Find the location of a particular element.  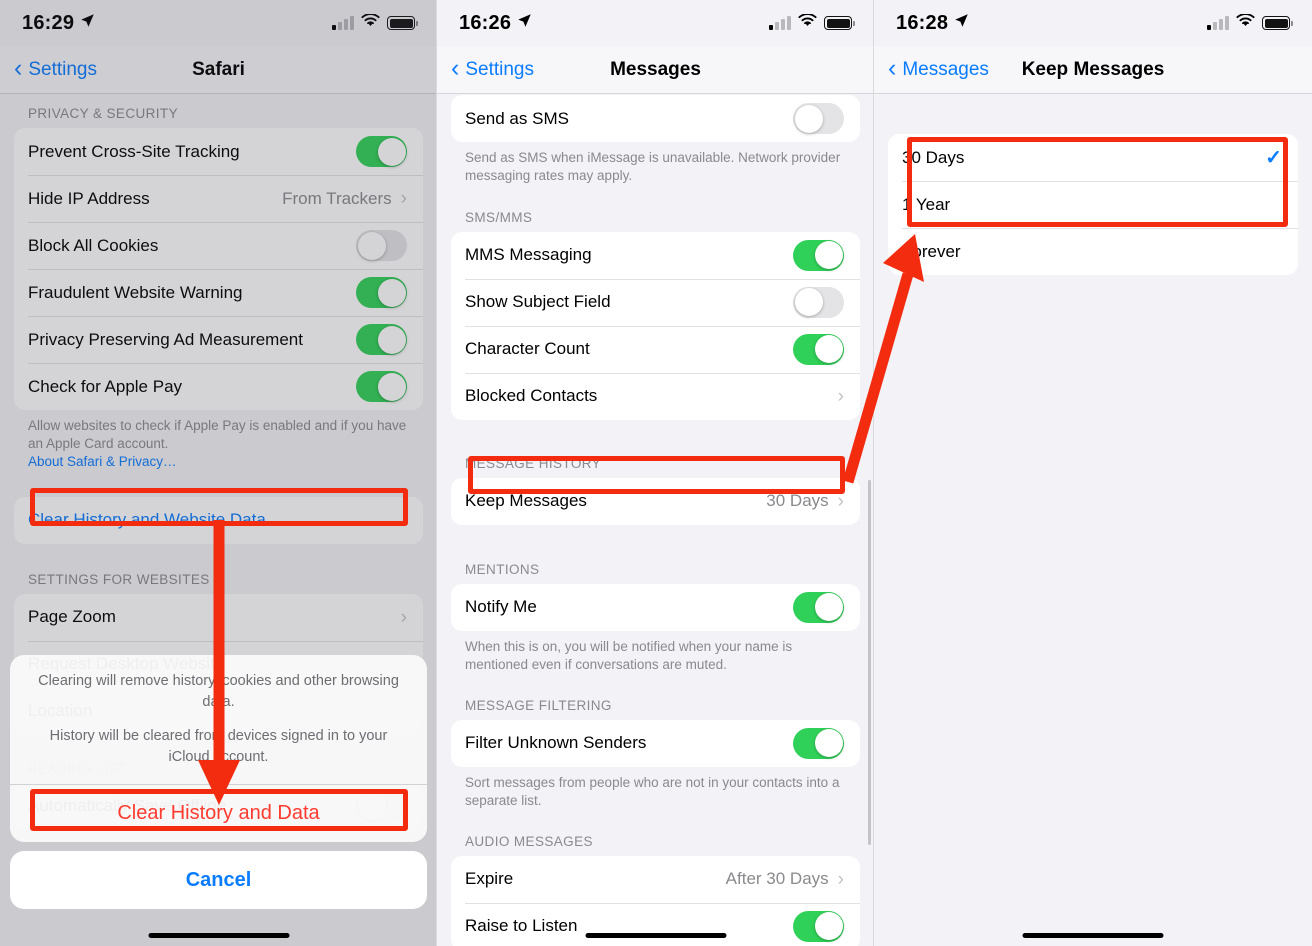

back-button-label: Messages is located at coordinates (945, 69).